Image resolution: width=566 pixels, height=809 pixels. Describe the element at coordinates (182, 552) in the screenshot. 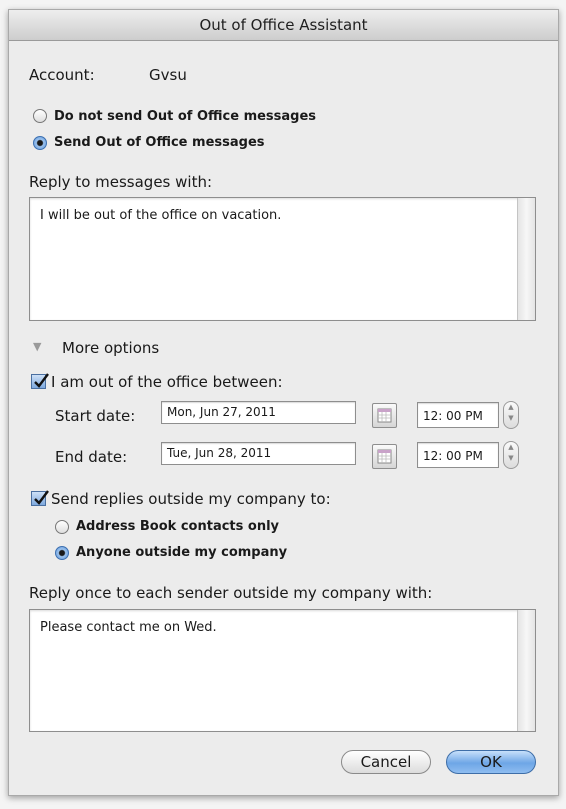

I see `radio-label: Anyone outside my company` at that location.